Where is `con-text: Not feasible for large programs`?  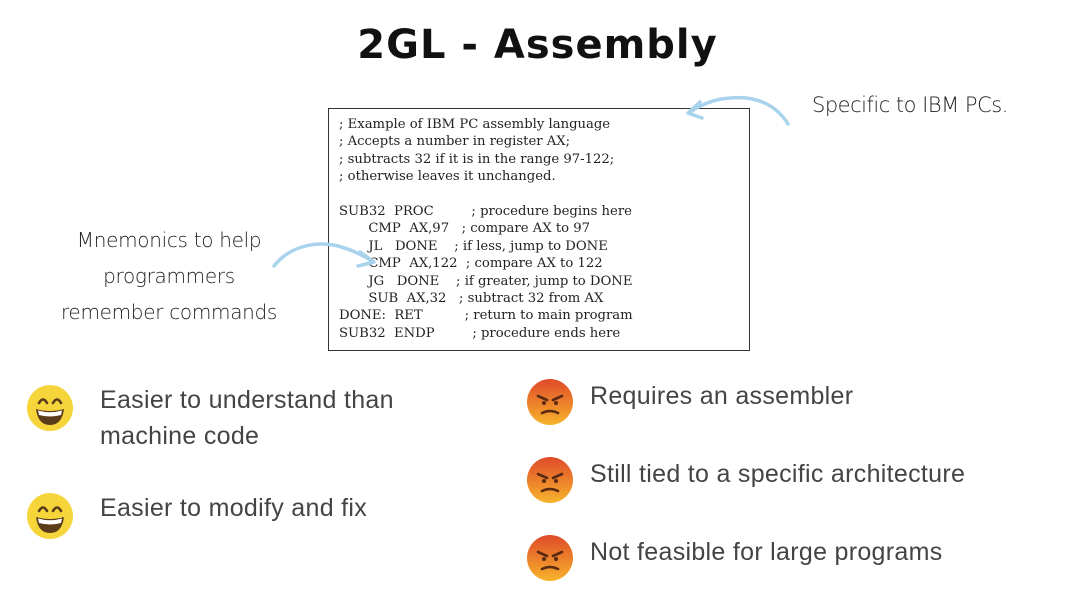 con-text: Not feasible for large programs is located at coordinates (766, 552).